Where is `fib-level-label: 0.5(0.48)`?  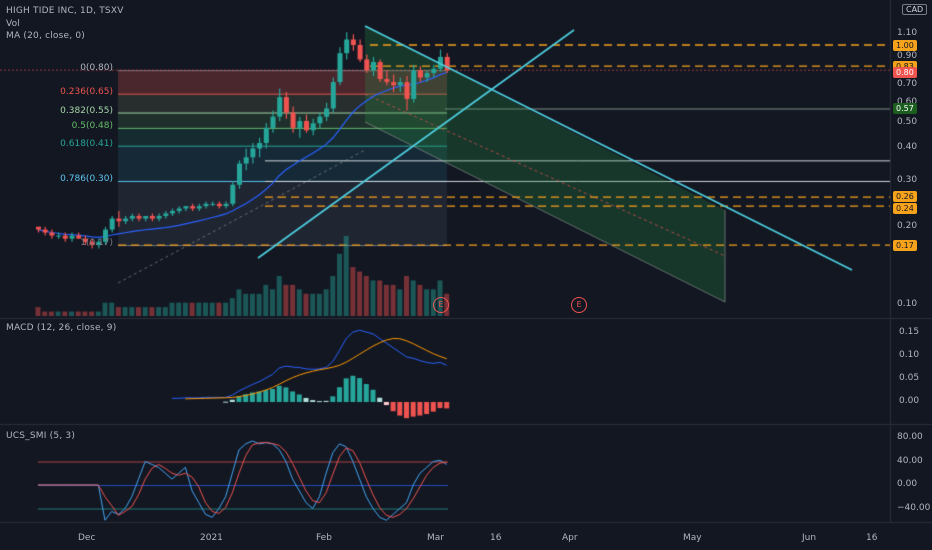 fib-level-label: 0.5(0.48) is located at coordinates (92, 125).